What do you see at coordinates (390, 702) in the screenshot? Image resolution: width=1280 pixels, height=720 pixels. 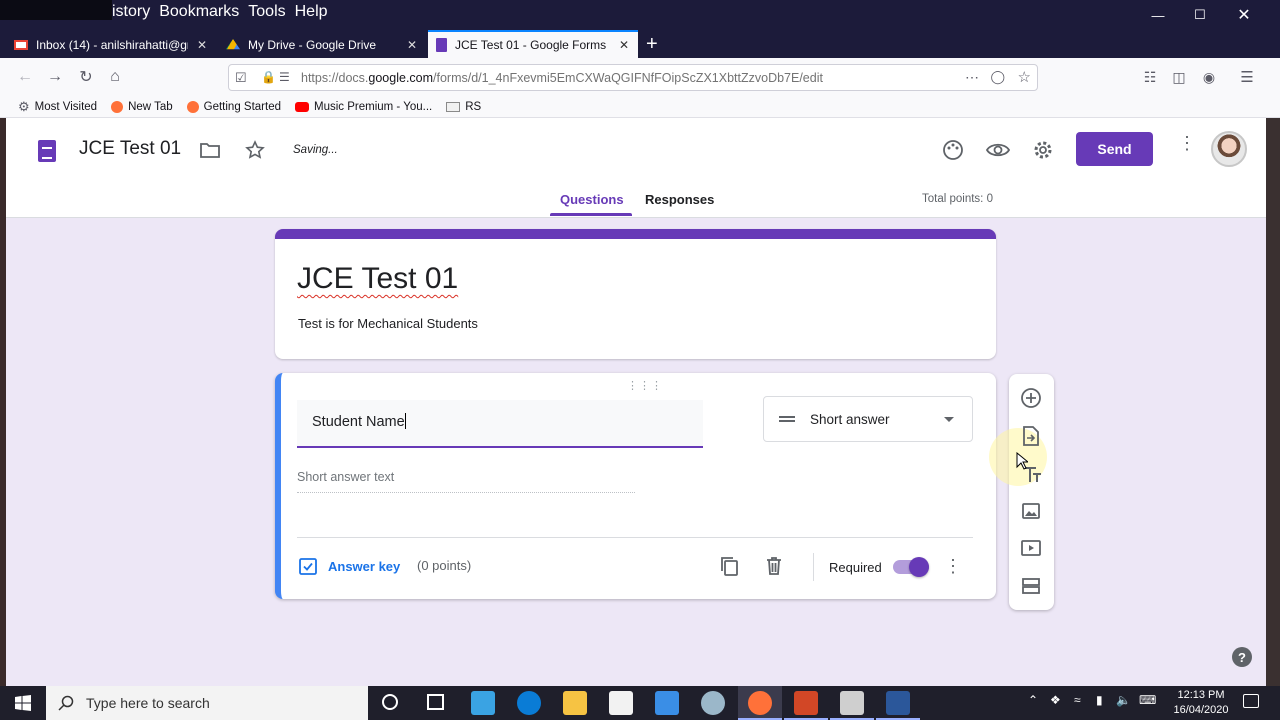 I see `cortana-icon` at bounding box center [390, 702].